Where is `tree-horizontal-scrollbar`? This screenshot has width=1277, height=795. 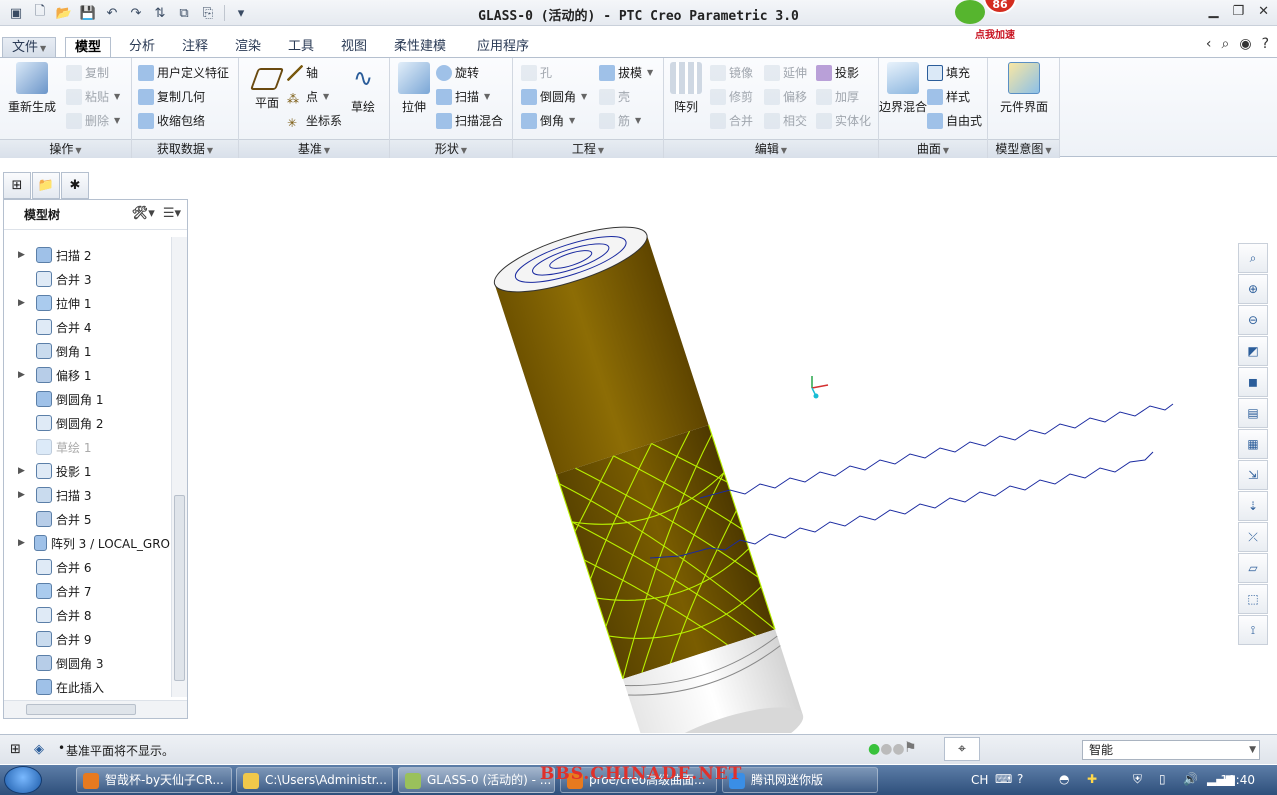
tree-horizontal-scrollbar is located at coordinates (95, 709).